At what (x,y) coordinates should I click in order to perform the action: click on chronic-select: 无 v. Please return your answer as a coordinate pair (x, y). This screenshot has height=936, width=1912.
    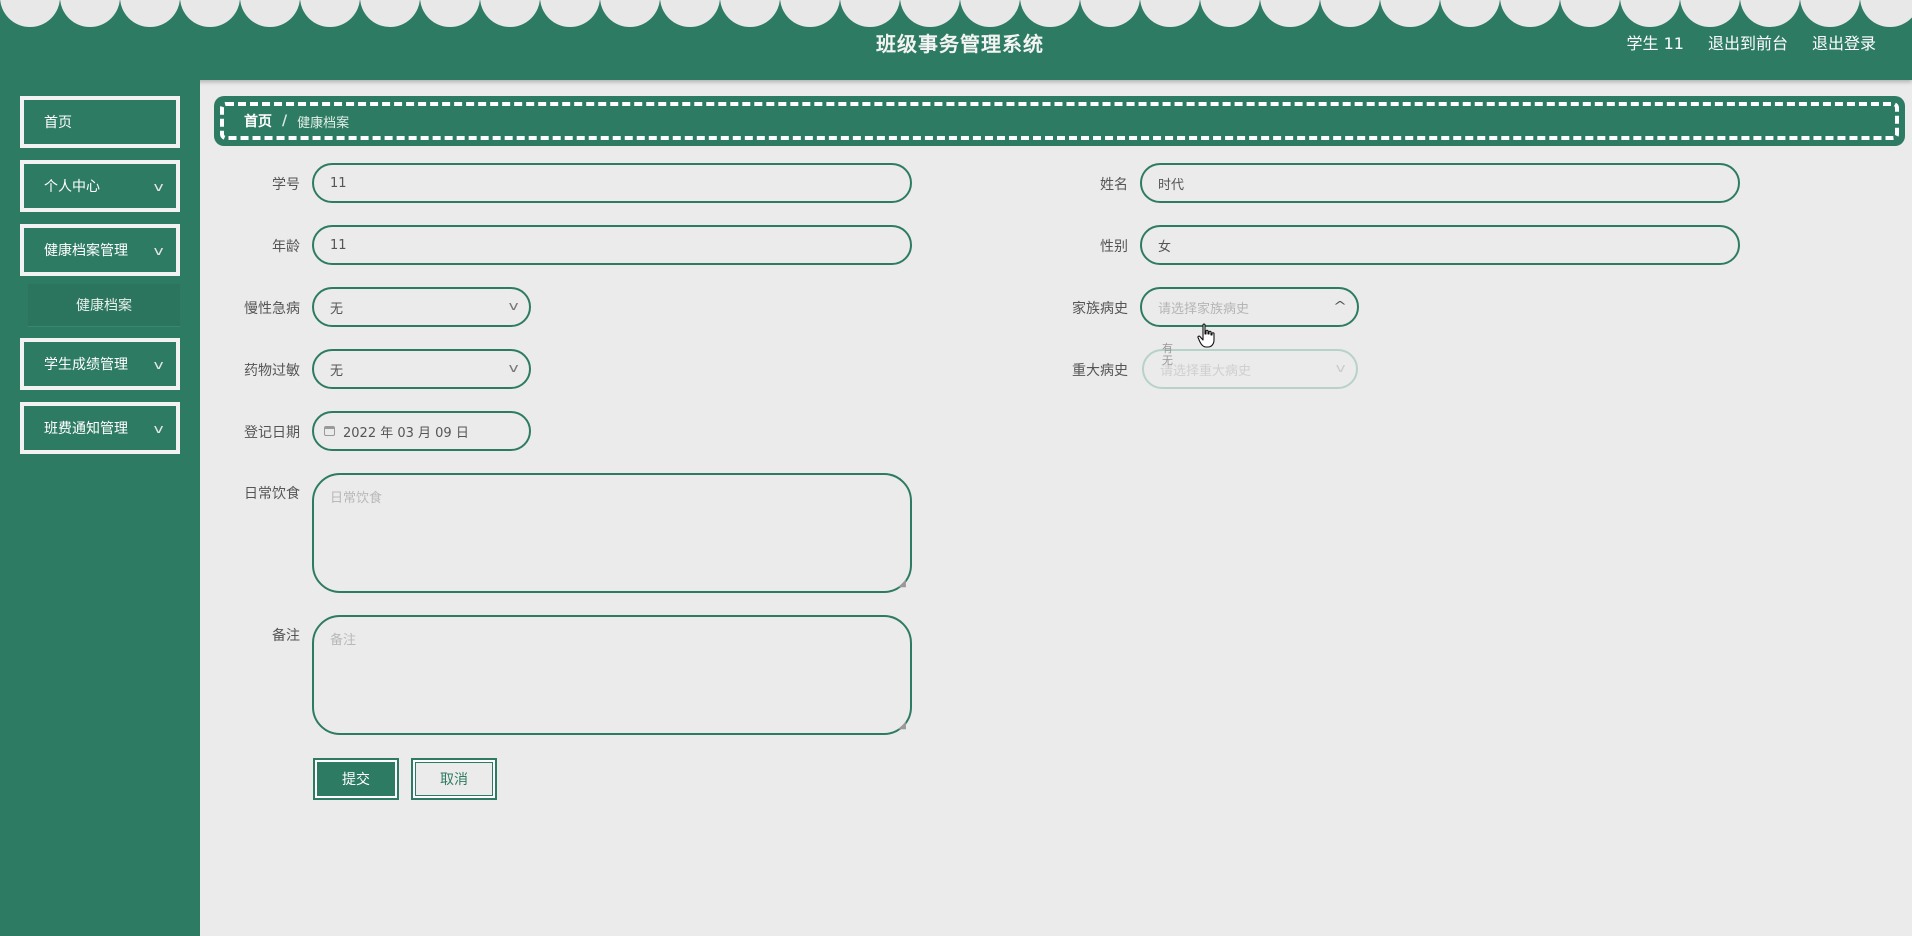
    Looking at the image, I should click on (421, 307).